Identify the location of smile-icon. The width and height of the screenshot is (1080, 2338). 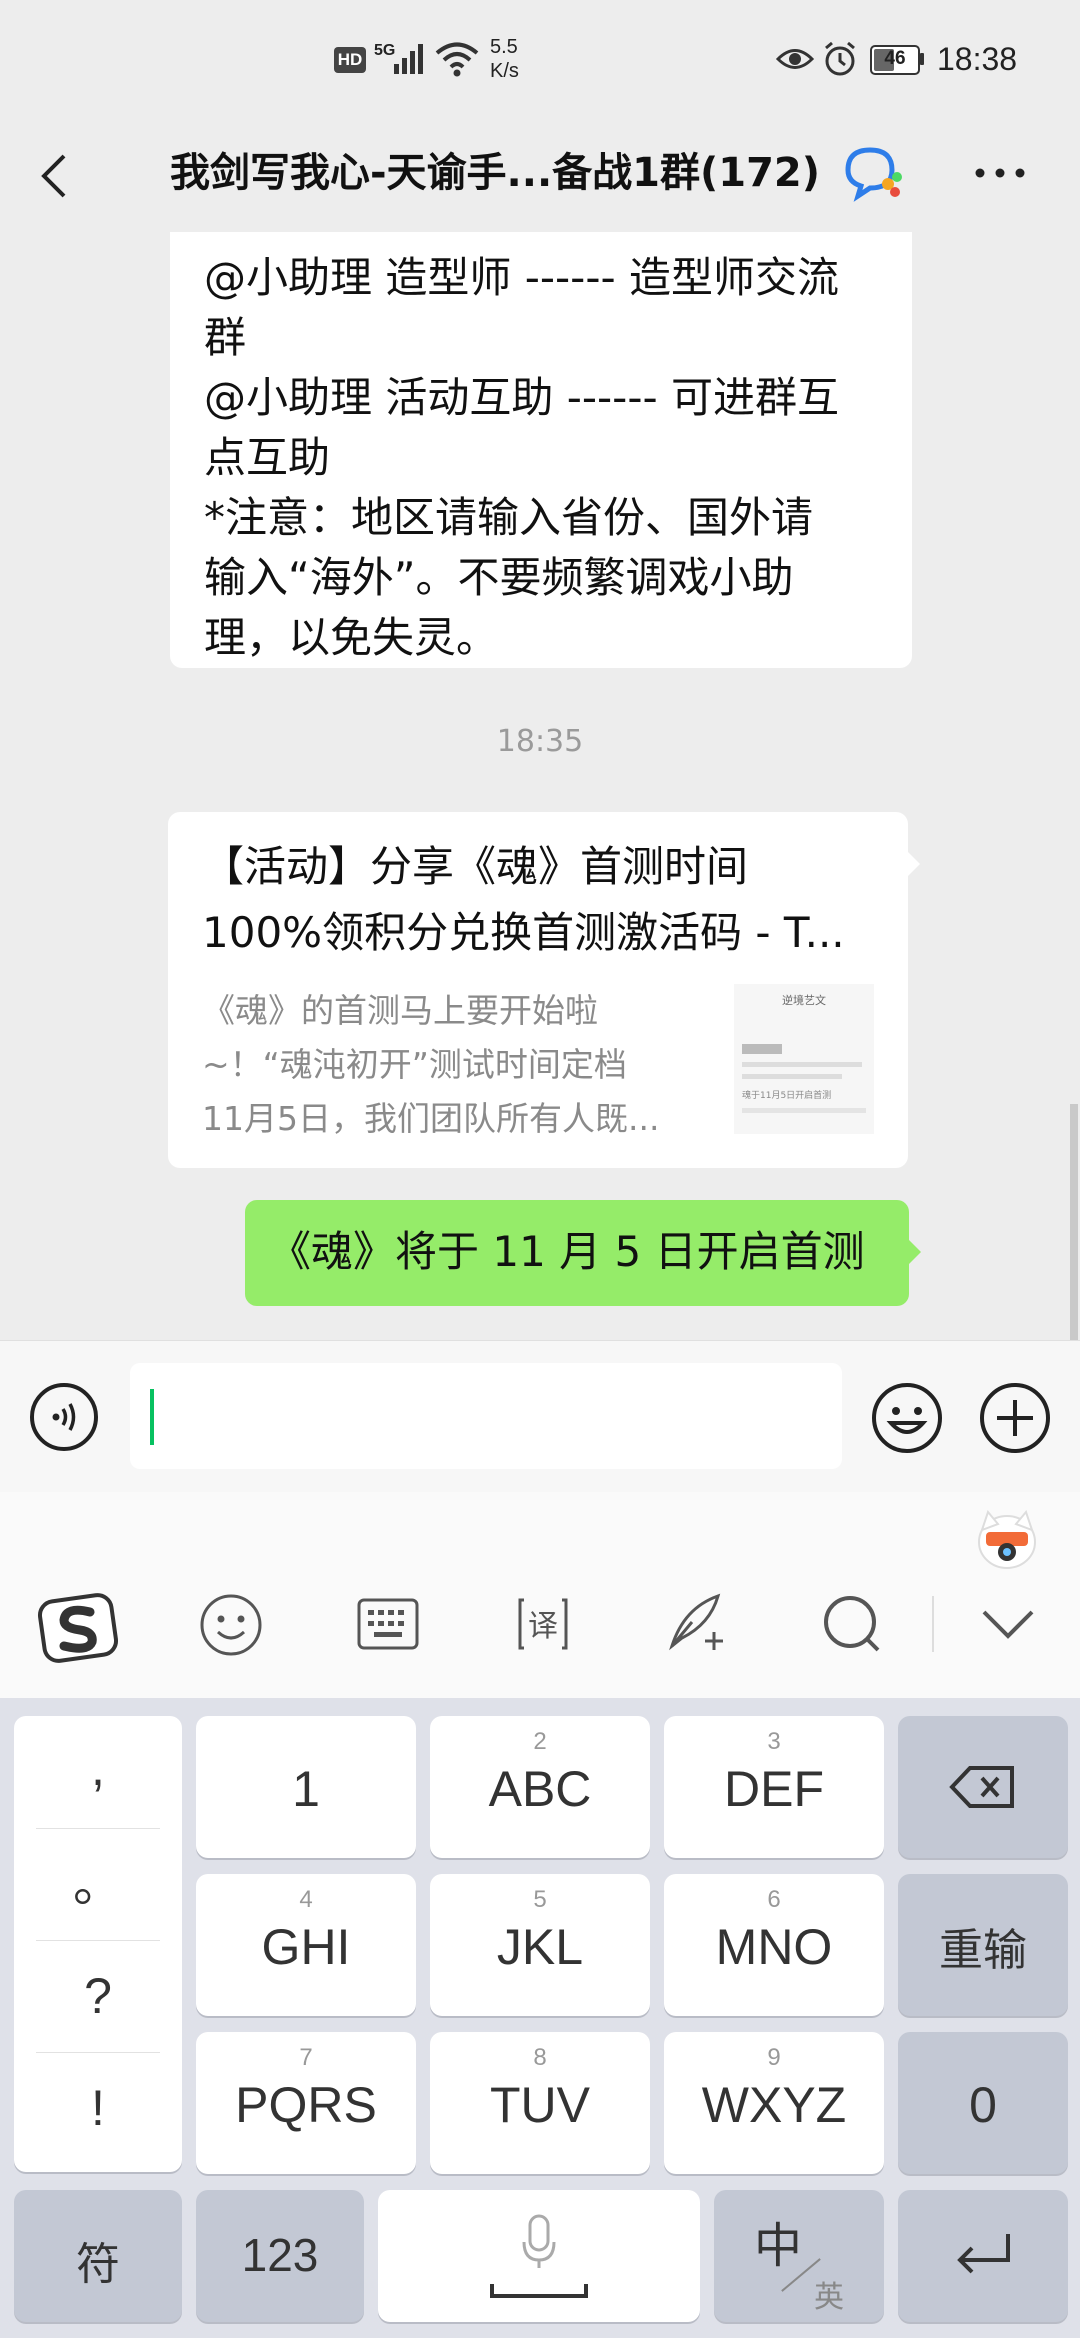
(231, 1625).